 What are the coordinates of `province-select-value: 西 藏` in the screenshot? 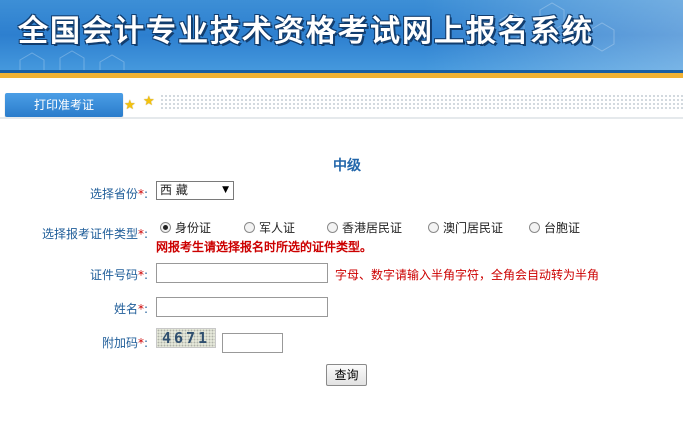 It's located at (174, 190).